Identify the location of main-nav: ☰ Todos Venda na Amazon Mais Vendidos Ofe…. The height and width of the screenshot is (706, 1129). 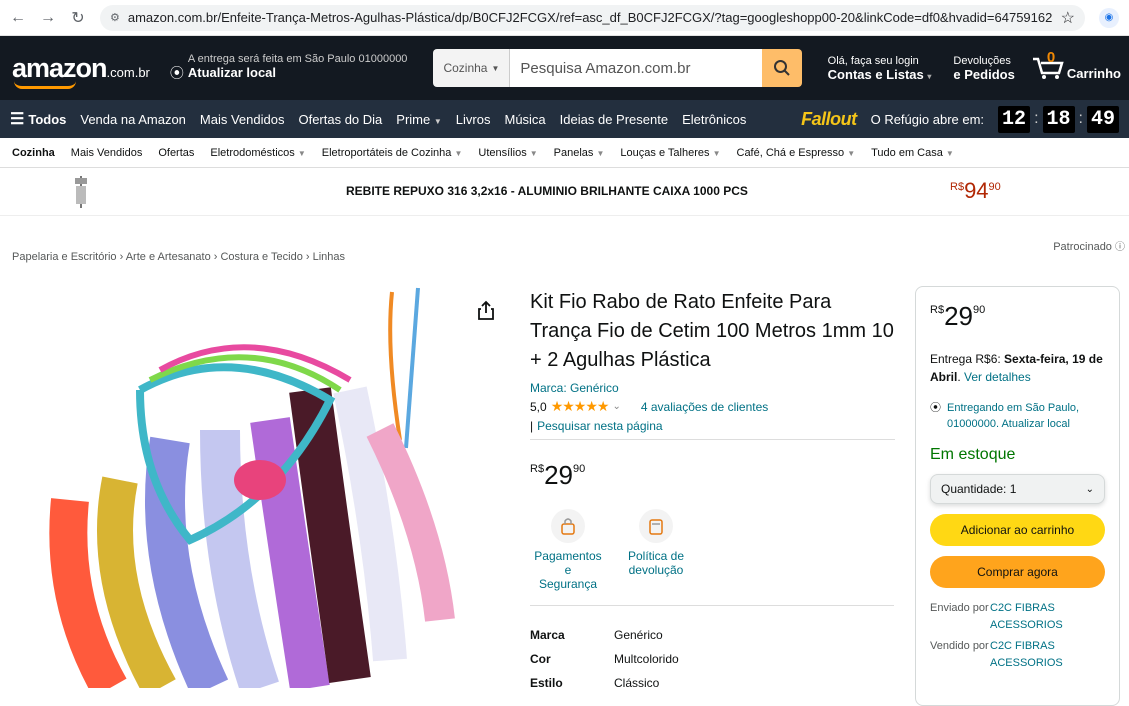
(564, 119).